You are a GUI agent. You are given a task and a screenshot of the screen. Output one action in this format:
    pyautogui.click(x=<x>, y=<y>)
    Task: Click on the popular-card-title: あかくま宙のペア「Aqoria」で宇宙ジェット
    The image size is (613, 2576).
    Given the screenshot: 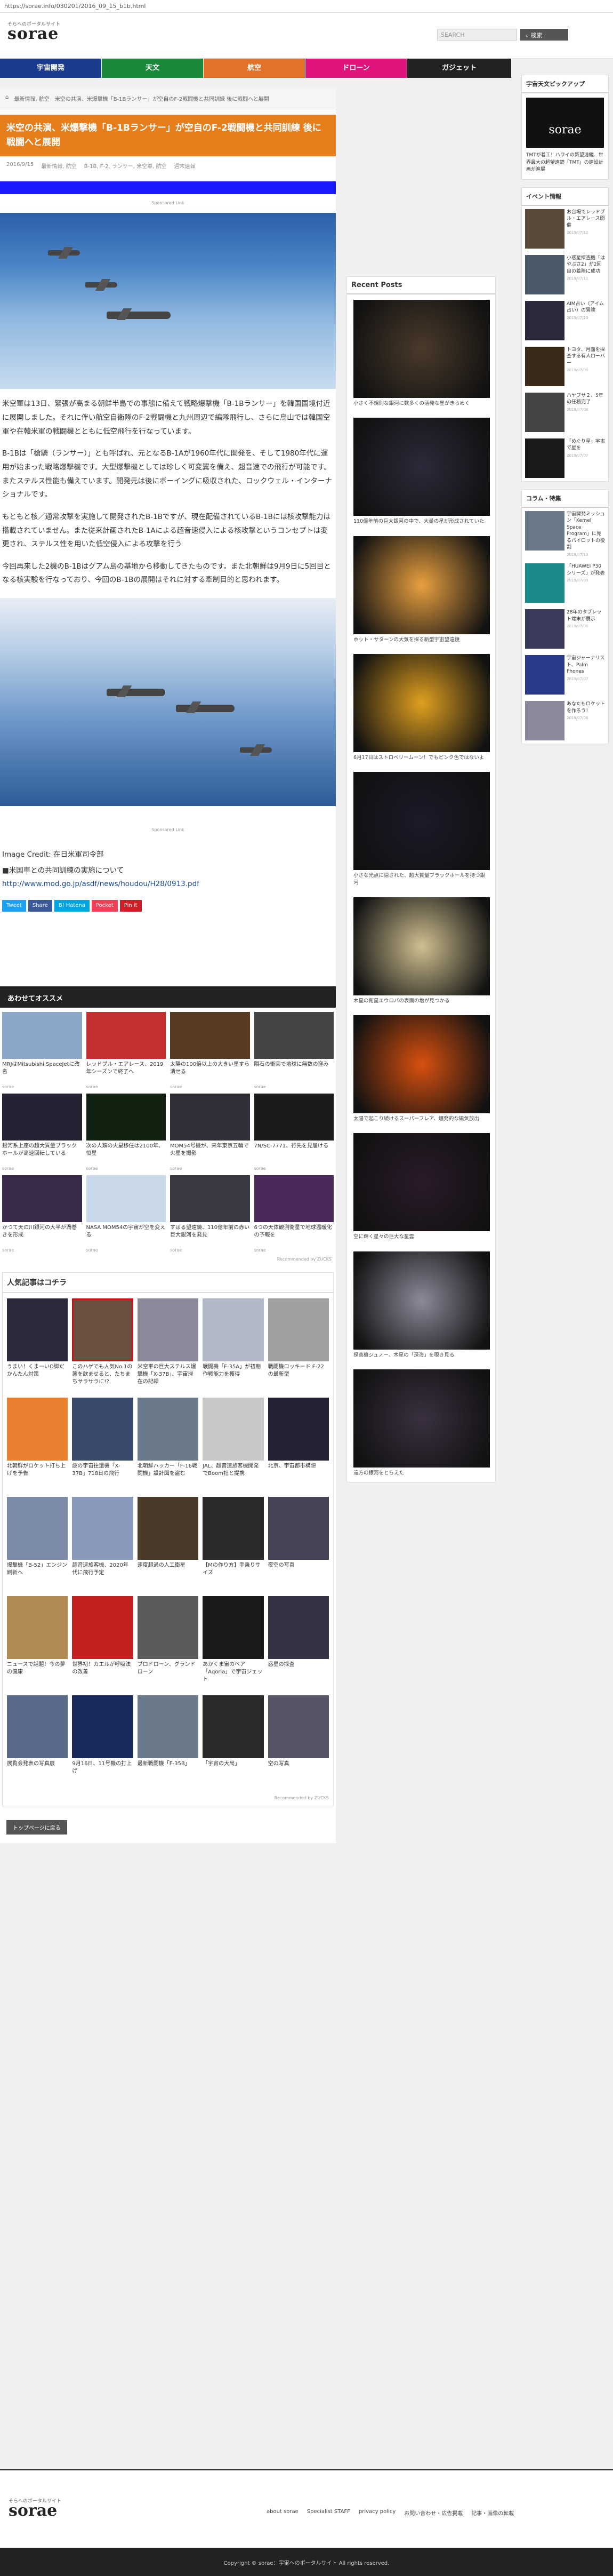 What is the action you would take?
    pyautogui.click(x=233, y=1676)
    